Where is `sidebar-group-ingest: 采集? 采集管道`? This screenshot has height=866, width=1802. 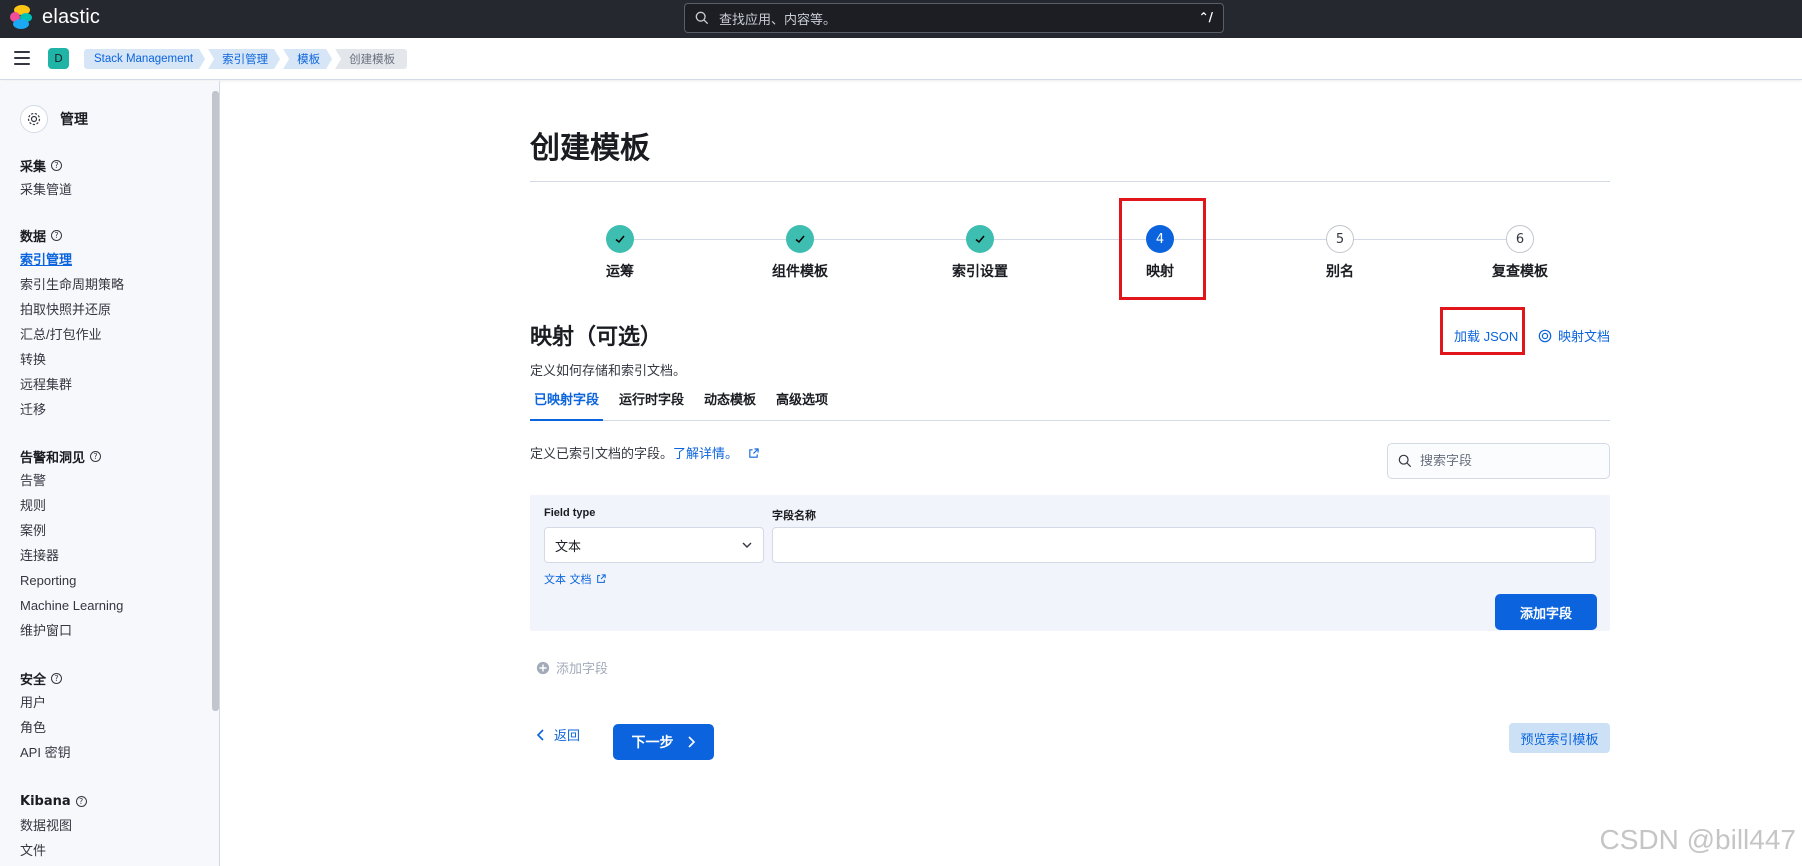
sidebar-group-ingest: 采集? 采集管道 is located at coordinates (46, 177).